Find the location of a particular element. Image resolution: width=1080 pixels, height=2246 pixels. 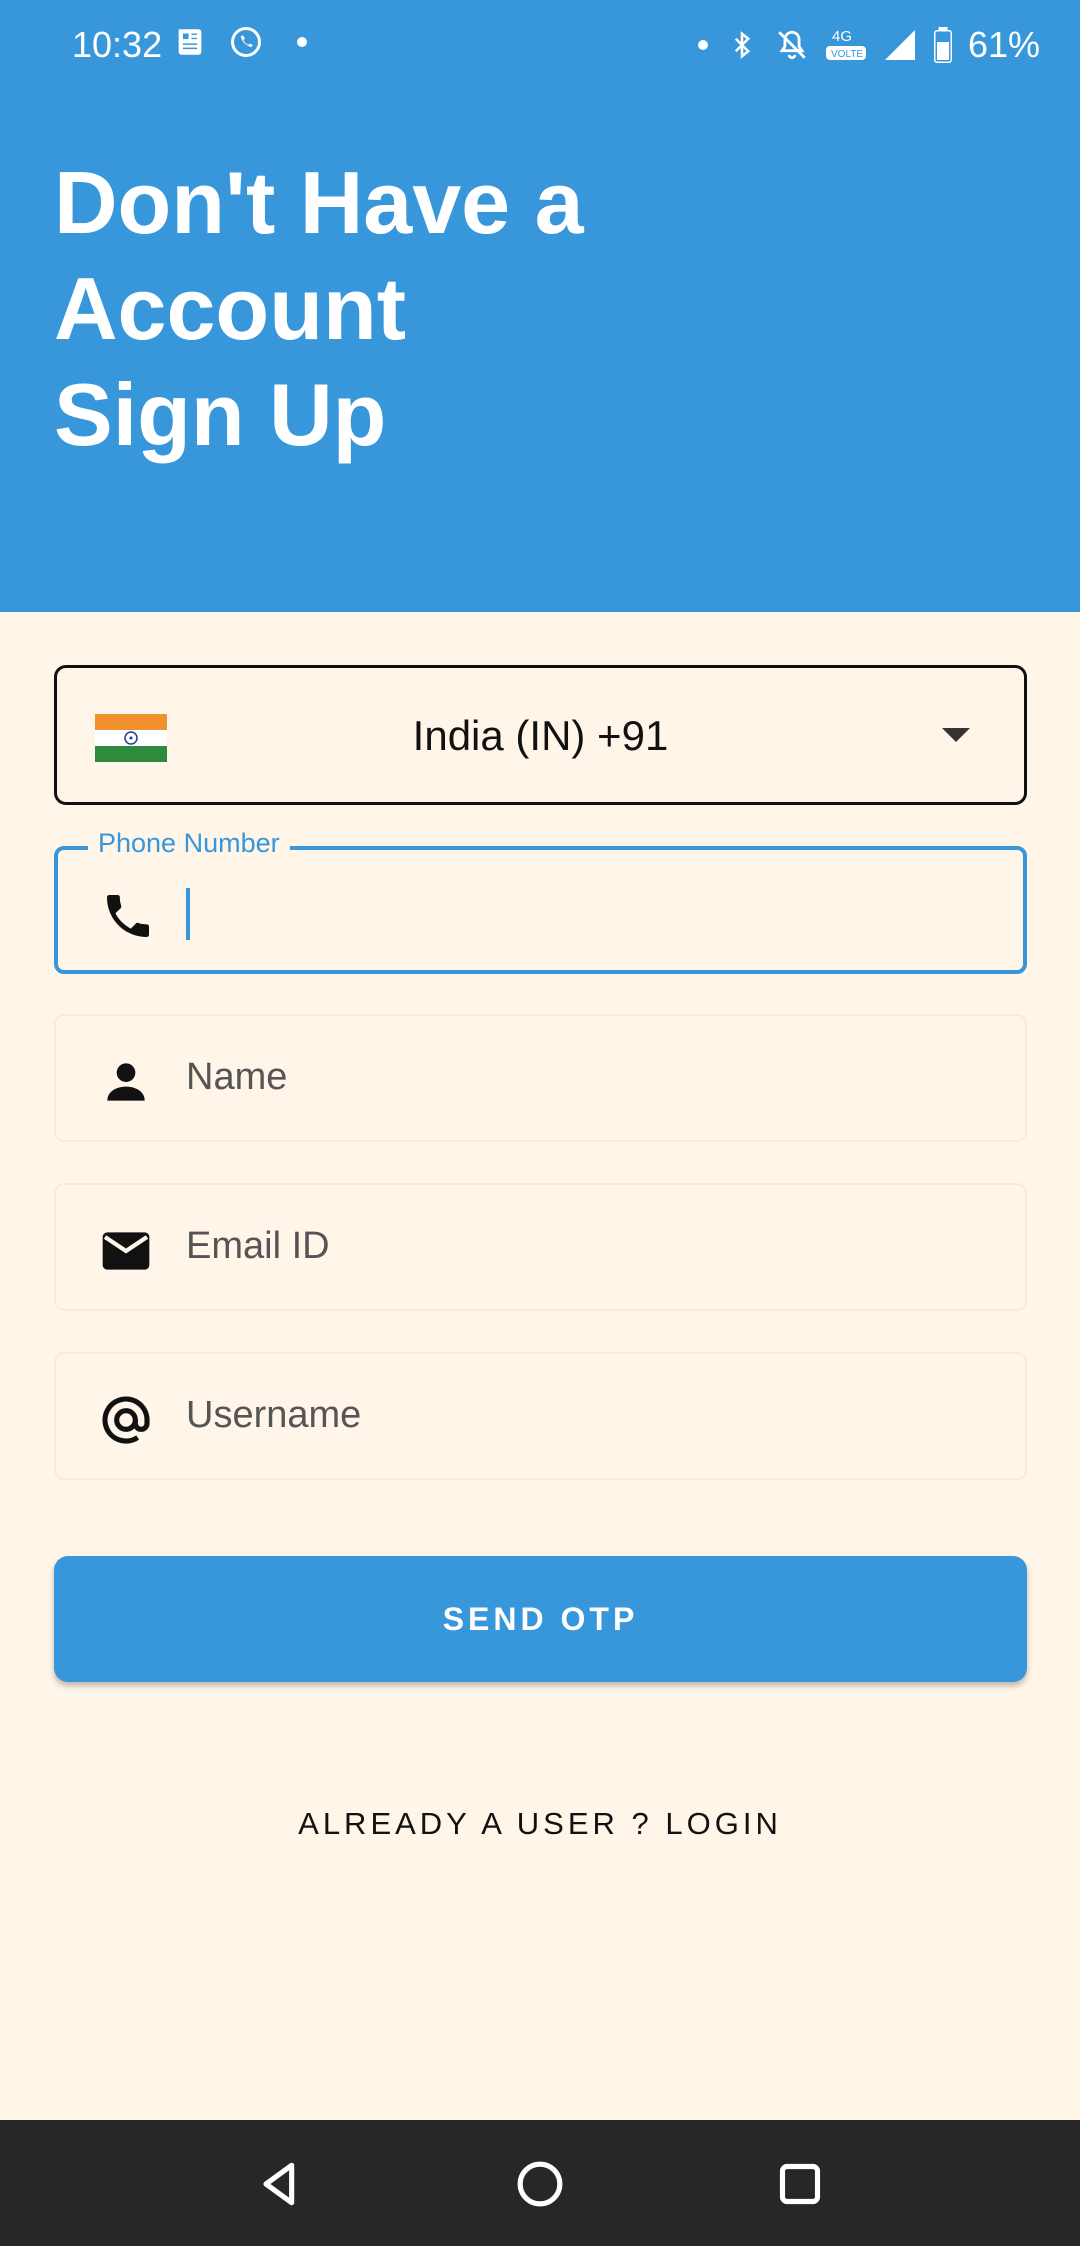

email-placeholder: Email ID is located at coordinates (258, 1246).